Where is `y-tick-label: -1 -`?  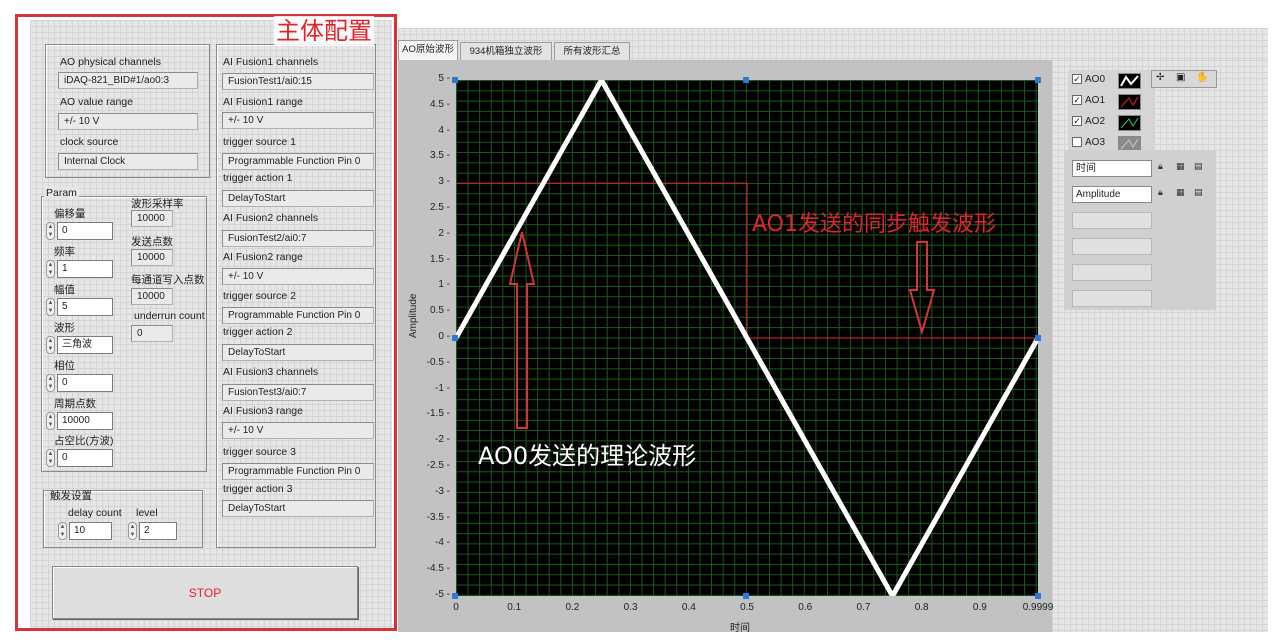
y-tick-label: -1 - is located at coordinates (442, 388).